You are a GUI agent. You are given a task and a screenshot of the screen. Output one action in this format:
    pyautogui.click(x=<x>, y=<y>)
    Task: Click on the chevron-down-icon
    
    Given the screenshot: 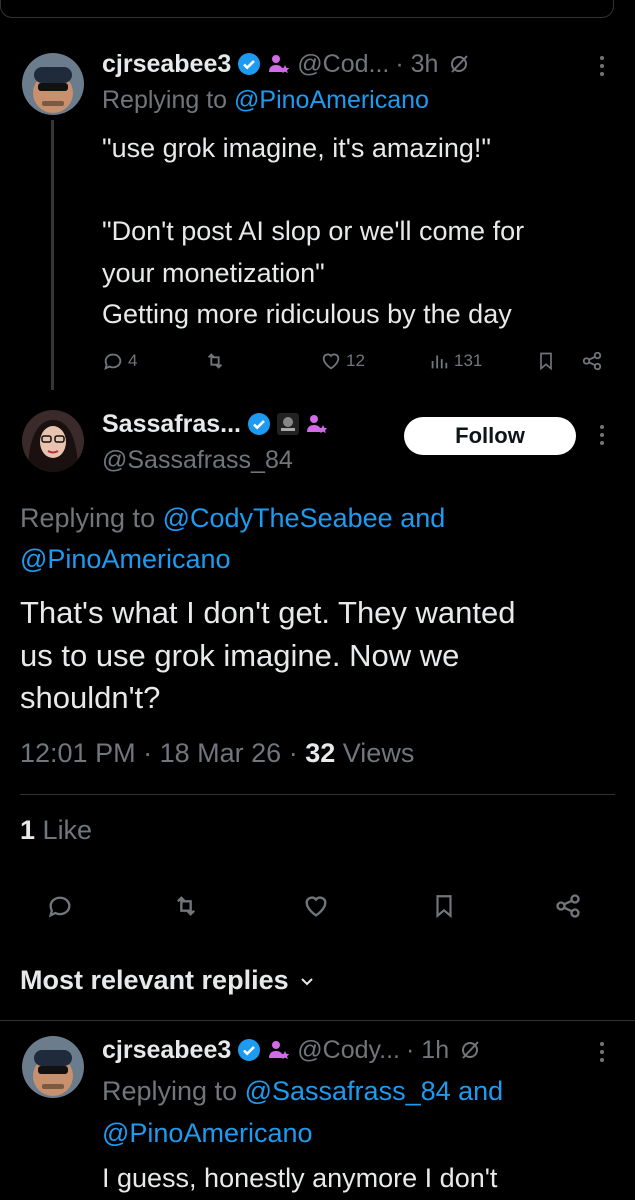 What is the action you would take?
    pyautogui.click(x=306, y=981)
    